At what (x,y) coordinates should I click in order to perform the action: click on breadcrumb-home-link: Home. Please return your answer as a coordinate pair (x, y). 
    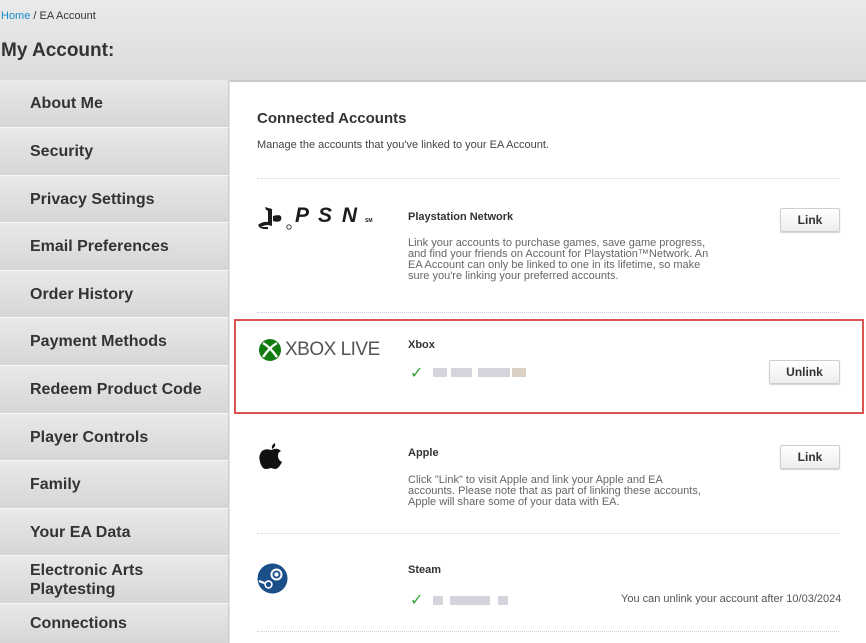
    Looking at the image, I should click on (15, 16).